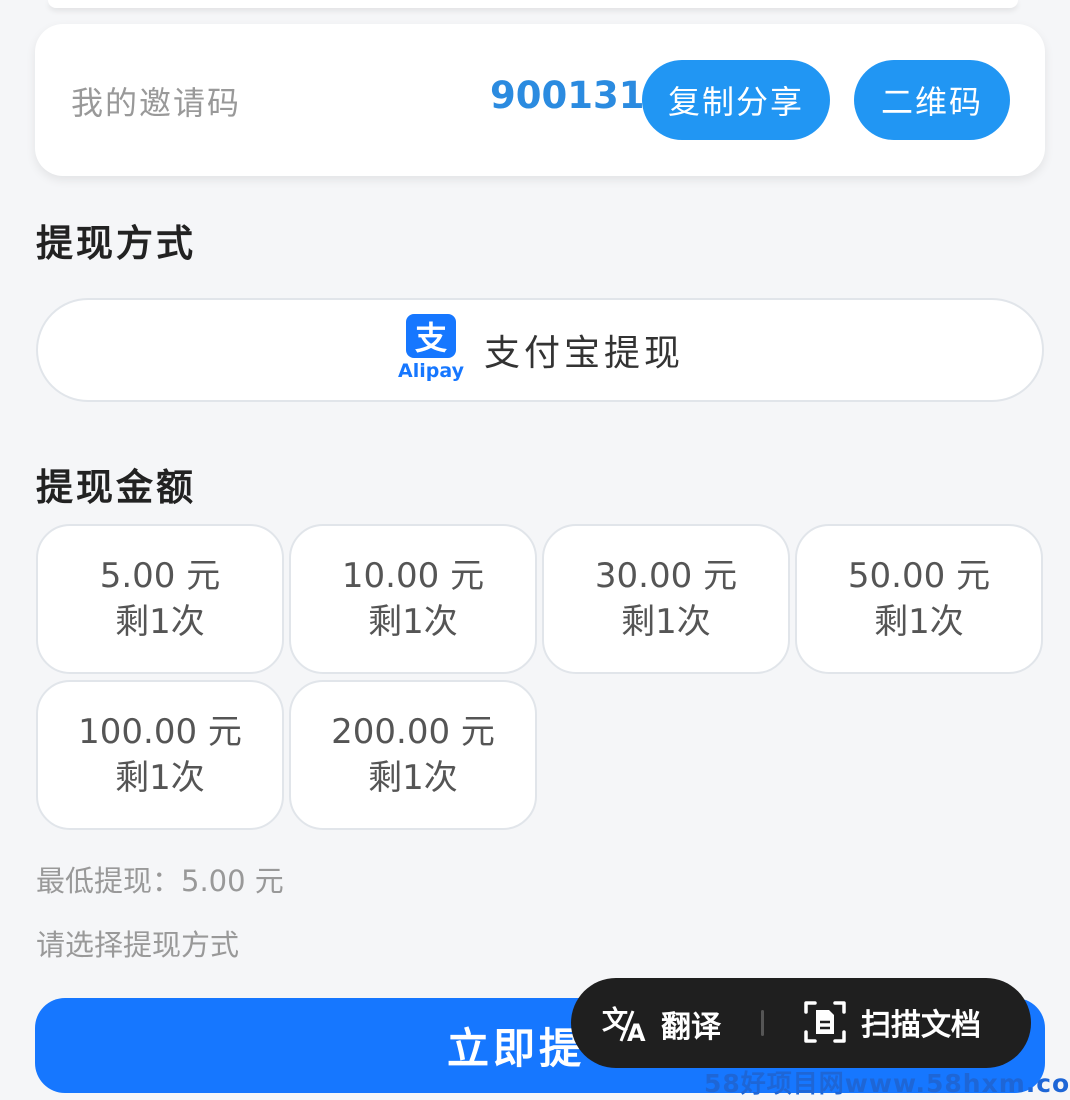 This screenshot has height=1100, width=1070. I want to click on alipay-withdraw-option: 支 Alipay 支付宝提现, so click(540, 350).